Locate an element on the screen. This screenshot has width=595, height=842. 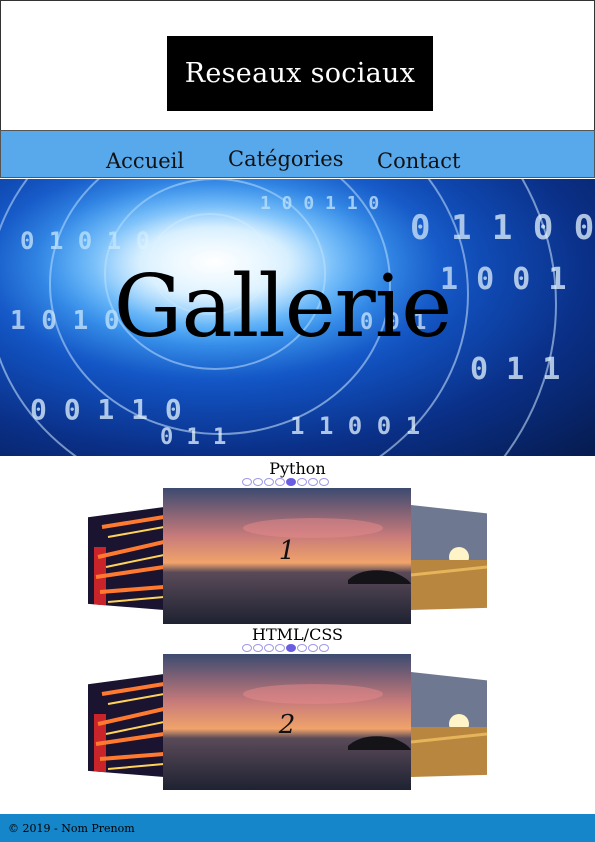
footer-copyright: © 2019 - Nom Prenom is located at coordinates (71, 828).